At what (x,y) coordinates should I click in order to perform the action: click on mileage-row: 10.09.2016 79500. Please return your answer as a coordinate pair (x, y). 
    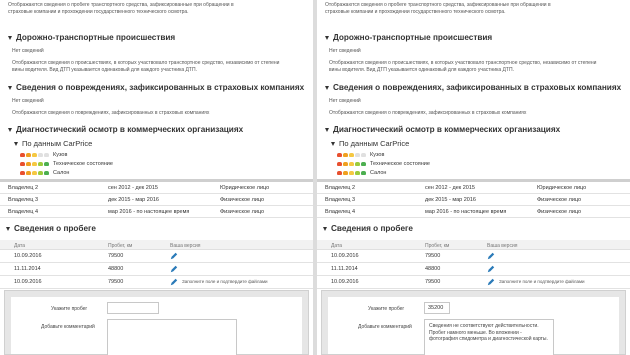
    Looking at the image, I should click on (156, 256).